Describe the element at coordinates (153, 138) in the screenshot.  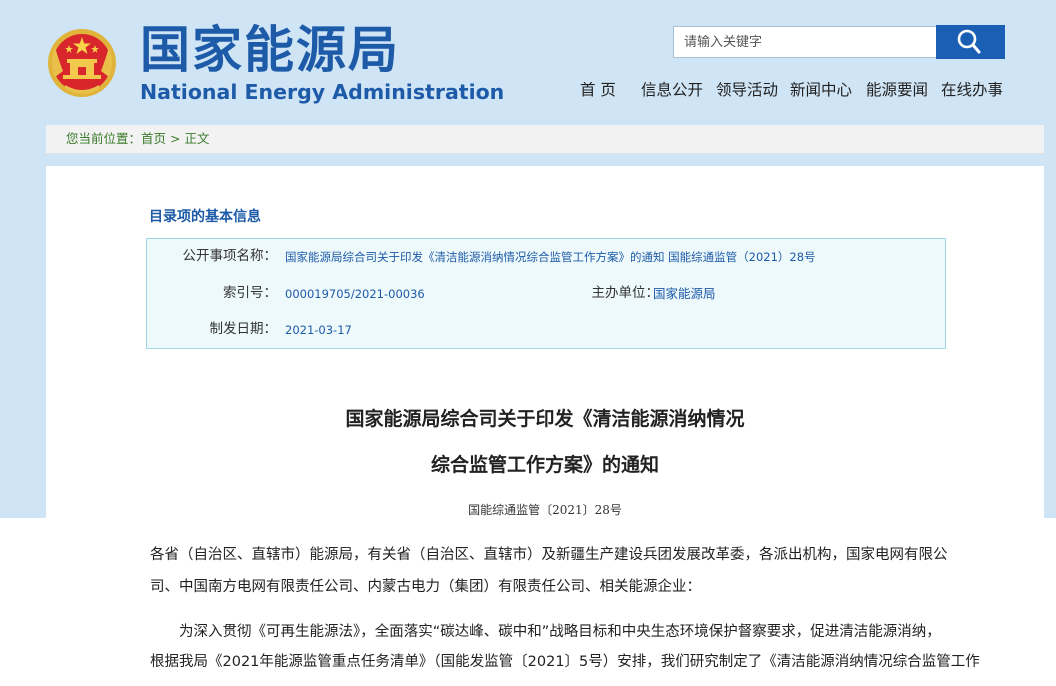
I see `breadcrumb-home: 首页` at that location.